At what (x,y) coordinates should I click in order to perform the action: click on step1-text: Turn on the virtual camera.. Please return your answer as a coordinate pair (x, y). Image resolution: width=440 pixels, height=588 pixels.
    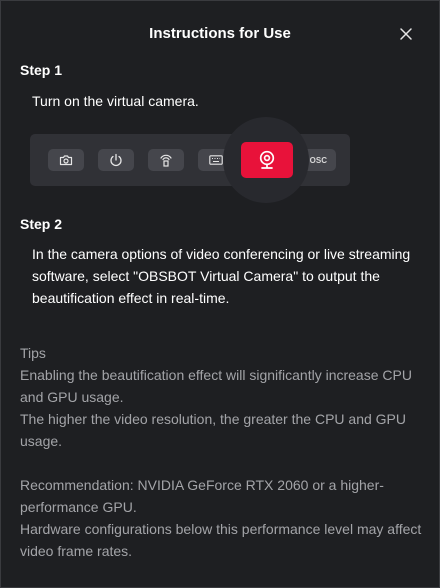
    Looking at the image, I should click on (115, 101).